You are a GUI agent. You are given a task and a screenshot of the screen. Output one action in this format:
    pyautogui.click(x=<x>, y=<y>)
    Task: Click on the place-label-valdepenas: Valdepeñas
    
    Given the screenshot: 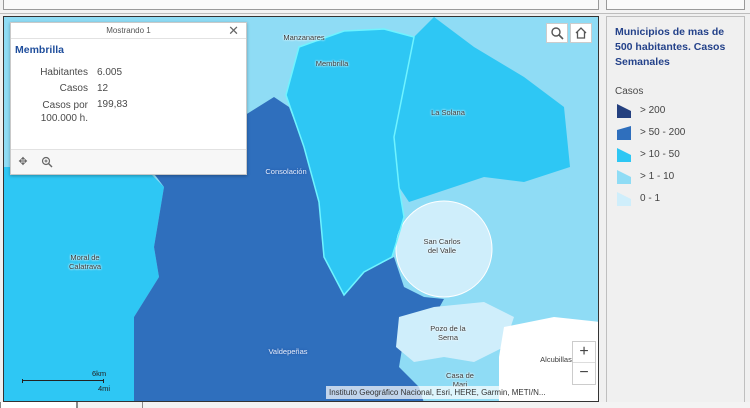 What is the action you would take?
    pyautogui.click(x=288, y=351)
    